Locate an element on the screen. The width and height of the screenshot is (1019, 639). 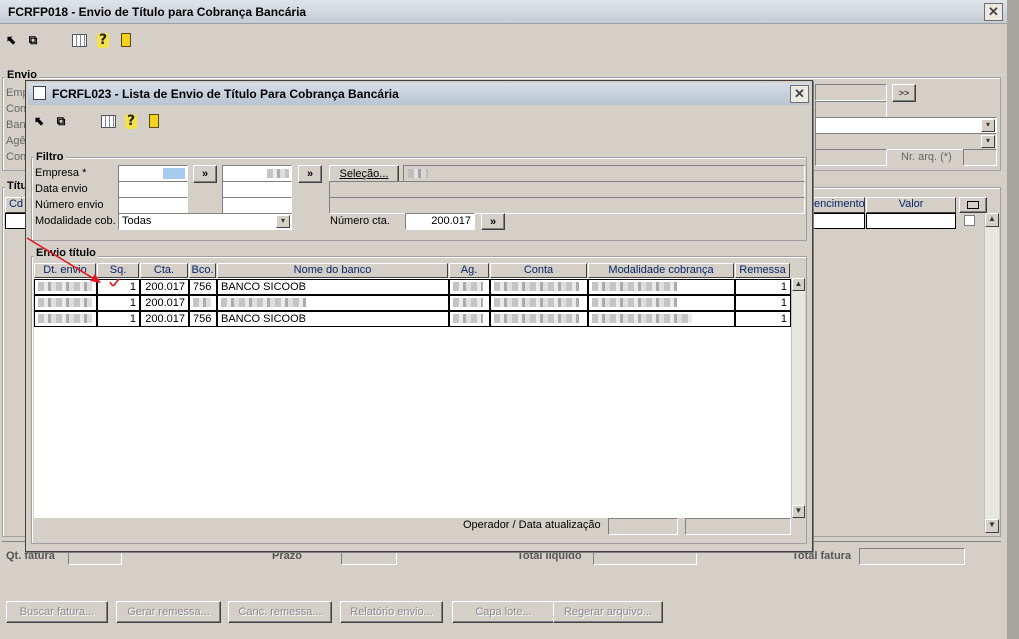
annotation-overlay is located at coordinates (73, 262).